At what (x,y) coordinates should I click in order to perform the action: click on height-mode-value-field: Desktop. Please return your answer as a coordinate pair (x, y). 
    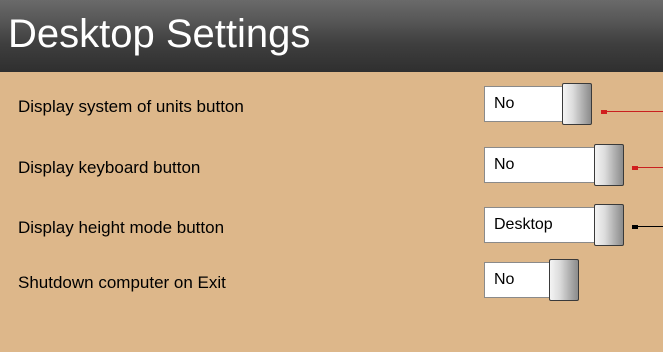
    Looking at the image, I should click on (540, 225).